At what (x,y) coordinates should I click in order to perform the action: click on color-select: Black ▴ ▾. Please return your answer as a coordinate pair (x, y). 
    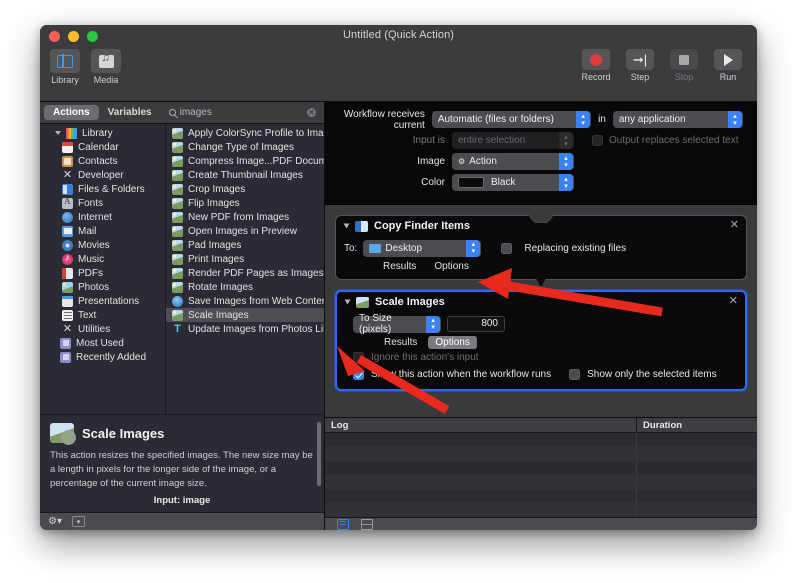
    Looking at the image, I should click on (513, 182).